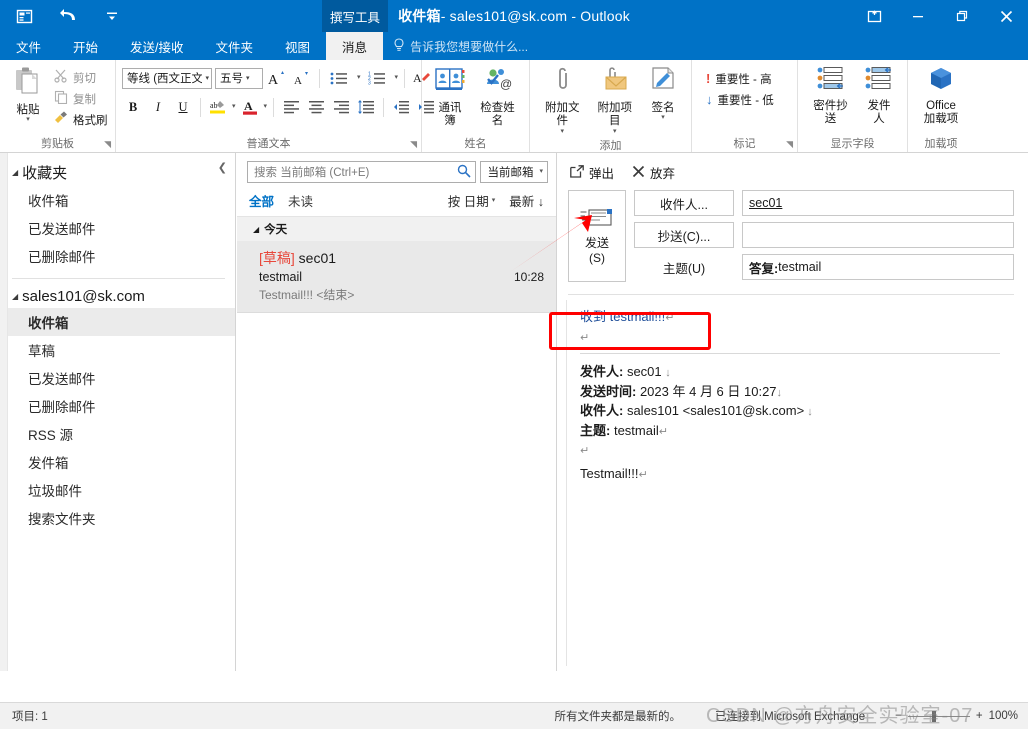 The width and height of the screenshot is (1028, 729). What do you see at coordinates (302, 78) in the screenshot?
I see `shrink-font-button: A` at bounding box center [302, 78].